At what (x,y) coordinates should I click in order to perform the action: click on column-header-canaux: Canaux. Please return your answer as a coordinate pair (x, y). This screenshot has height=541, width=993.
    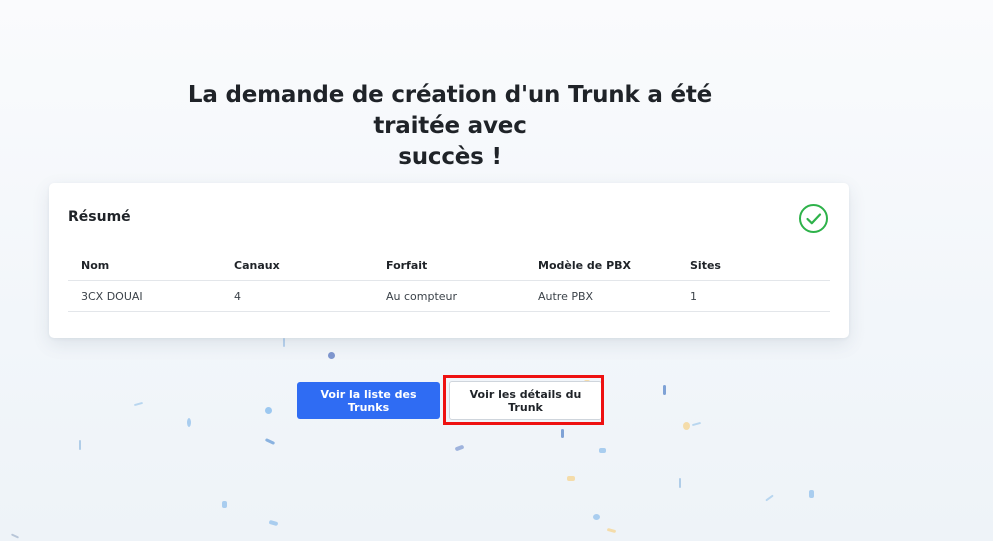
    Looking at the image, I should click on (297, 266).